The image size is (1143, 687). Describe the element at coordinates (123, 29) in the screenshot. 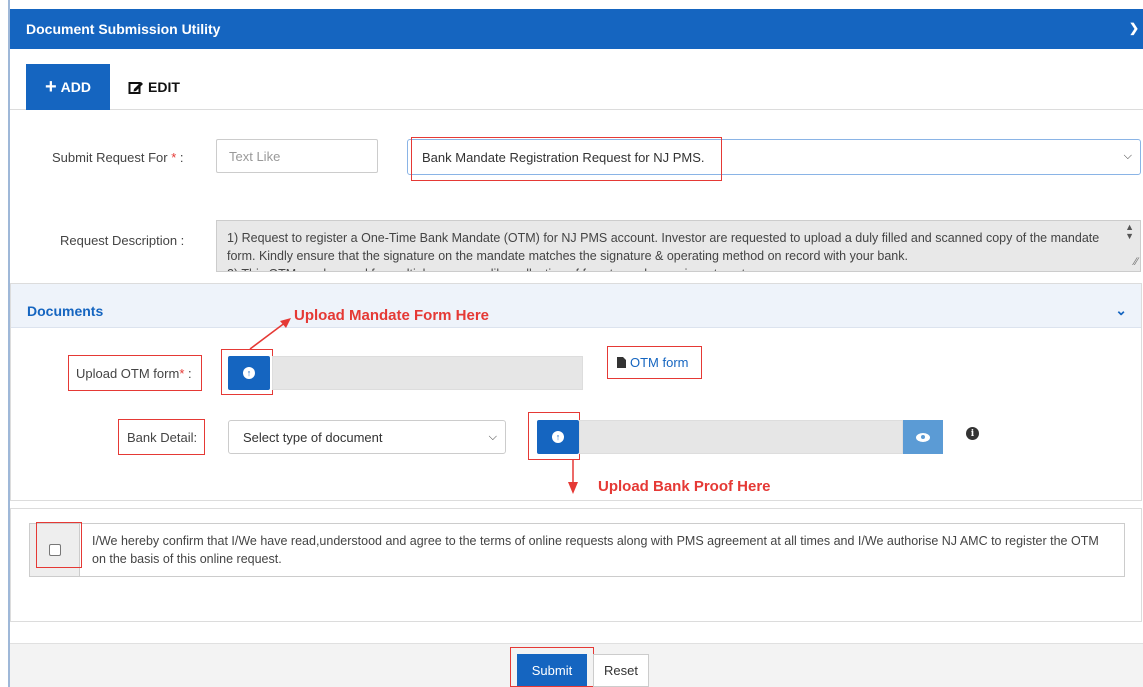

I see `panel-title: Document Submission Utility` at that location.